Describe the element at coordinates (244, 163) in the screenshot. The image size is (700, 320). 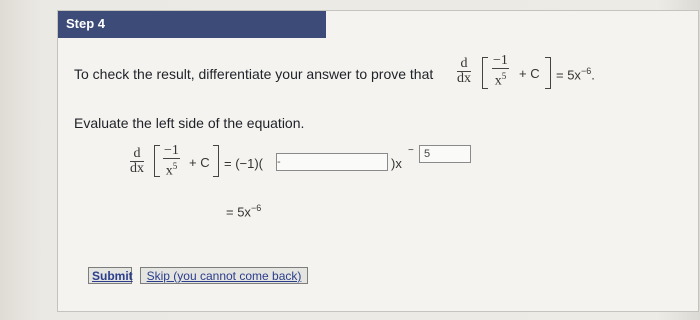
I see `eval-equals-part: = (−1)(` at that location.